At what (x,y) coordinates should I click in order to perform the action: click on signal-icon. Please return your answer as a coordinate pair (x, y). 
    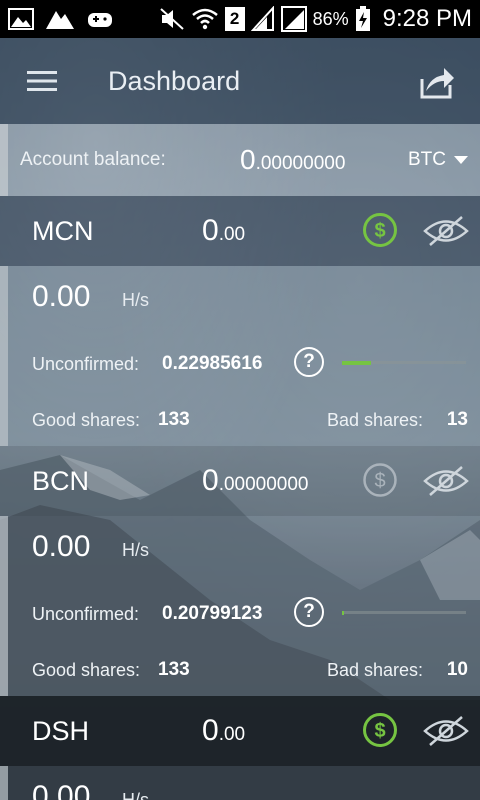
    Looking at the image, I should click on (262, 19).